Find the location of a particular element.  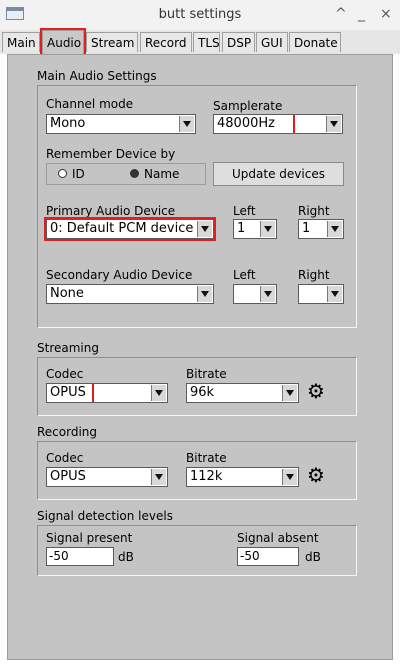

primary-left-label: Left is located at coordinates (244, 211).